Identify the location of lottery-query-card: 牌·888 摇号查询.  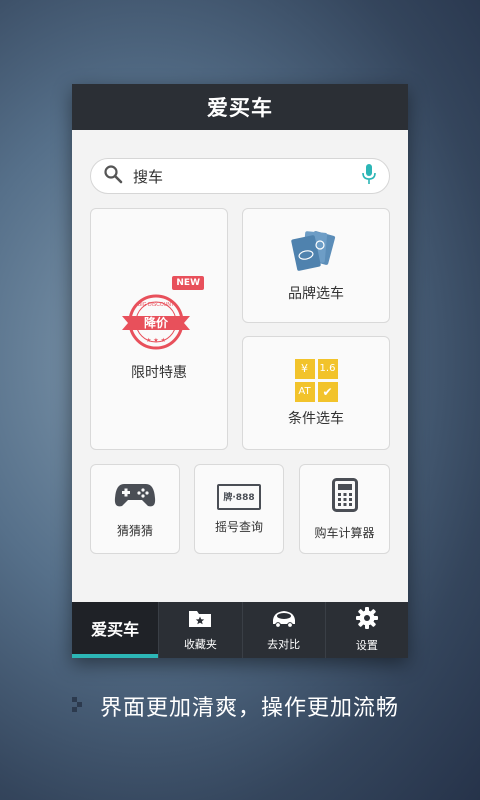
(239, 509).